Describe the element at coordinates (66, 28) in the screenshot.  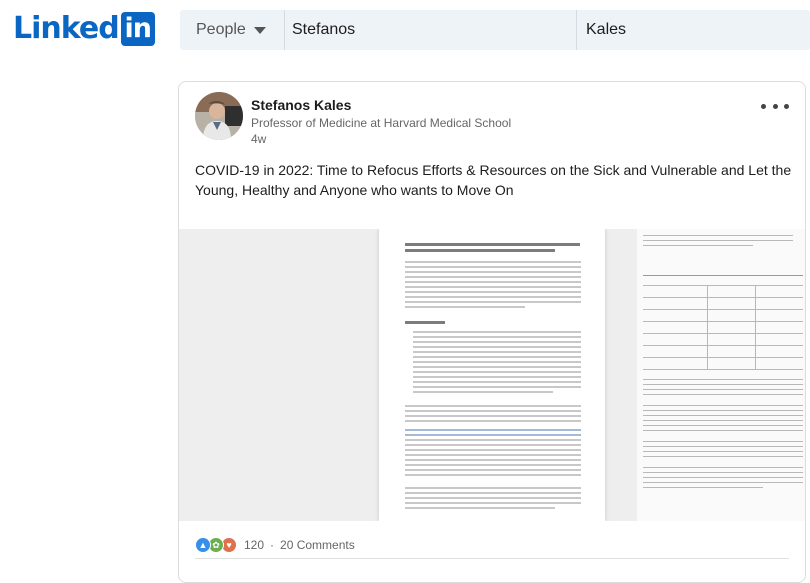
I see `logo-wordmark: Linked` at that location.